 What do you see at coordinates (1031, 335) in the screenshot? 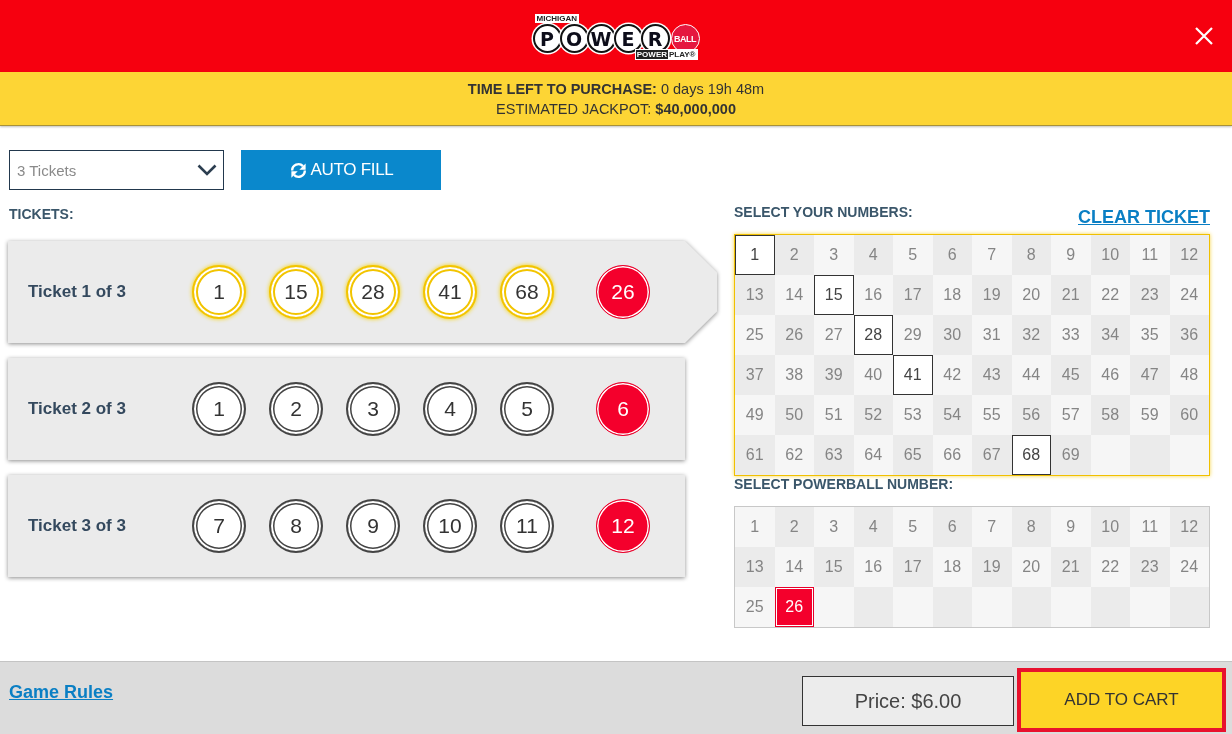
I see `number-cell: 32` at bounding box center [1031, 335].